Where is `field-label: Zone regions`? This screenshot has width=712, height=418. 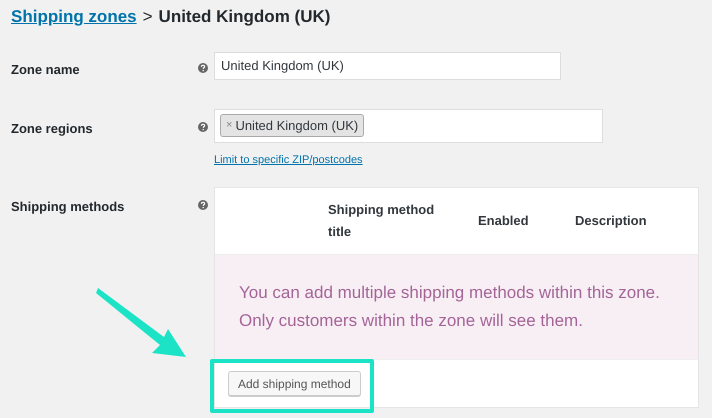
field-label: Zone regions is located at coordinates (52, 129).